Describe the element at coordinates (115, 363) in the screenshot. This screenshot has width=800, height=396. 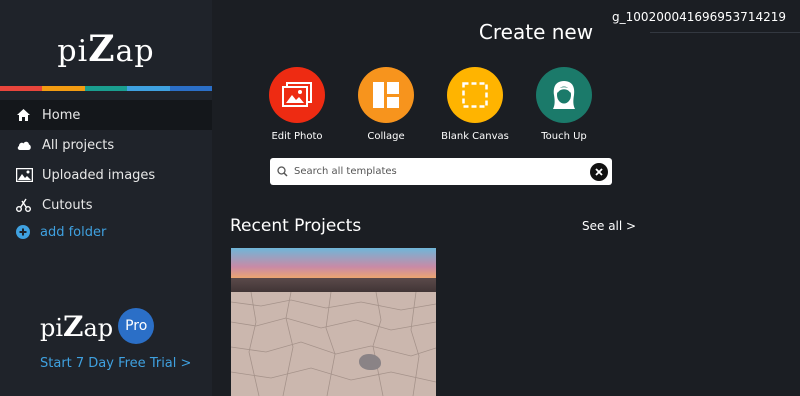
I see `free-trial-link: Start 7 Day Free Trial >` at that location.